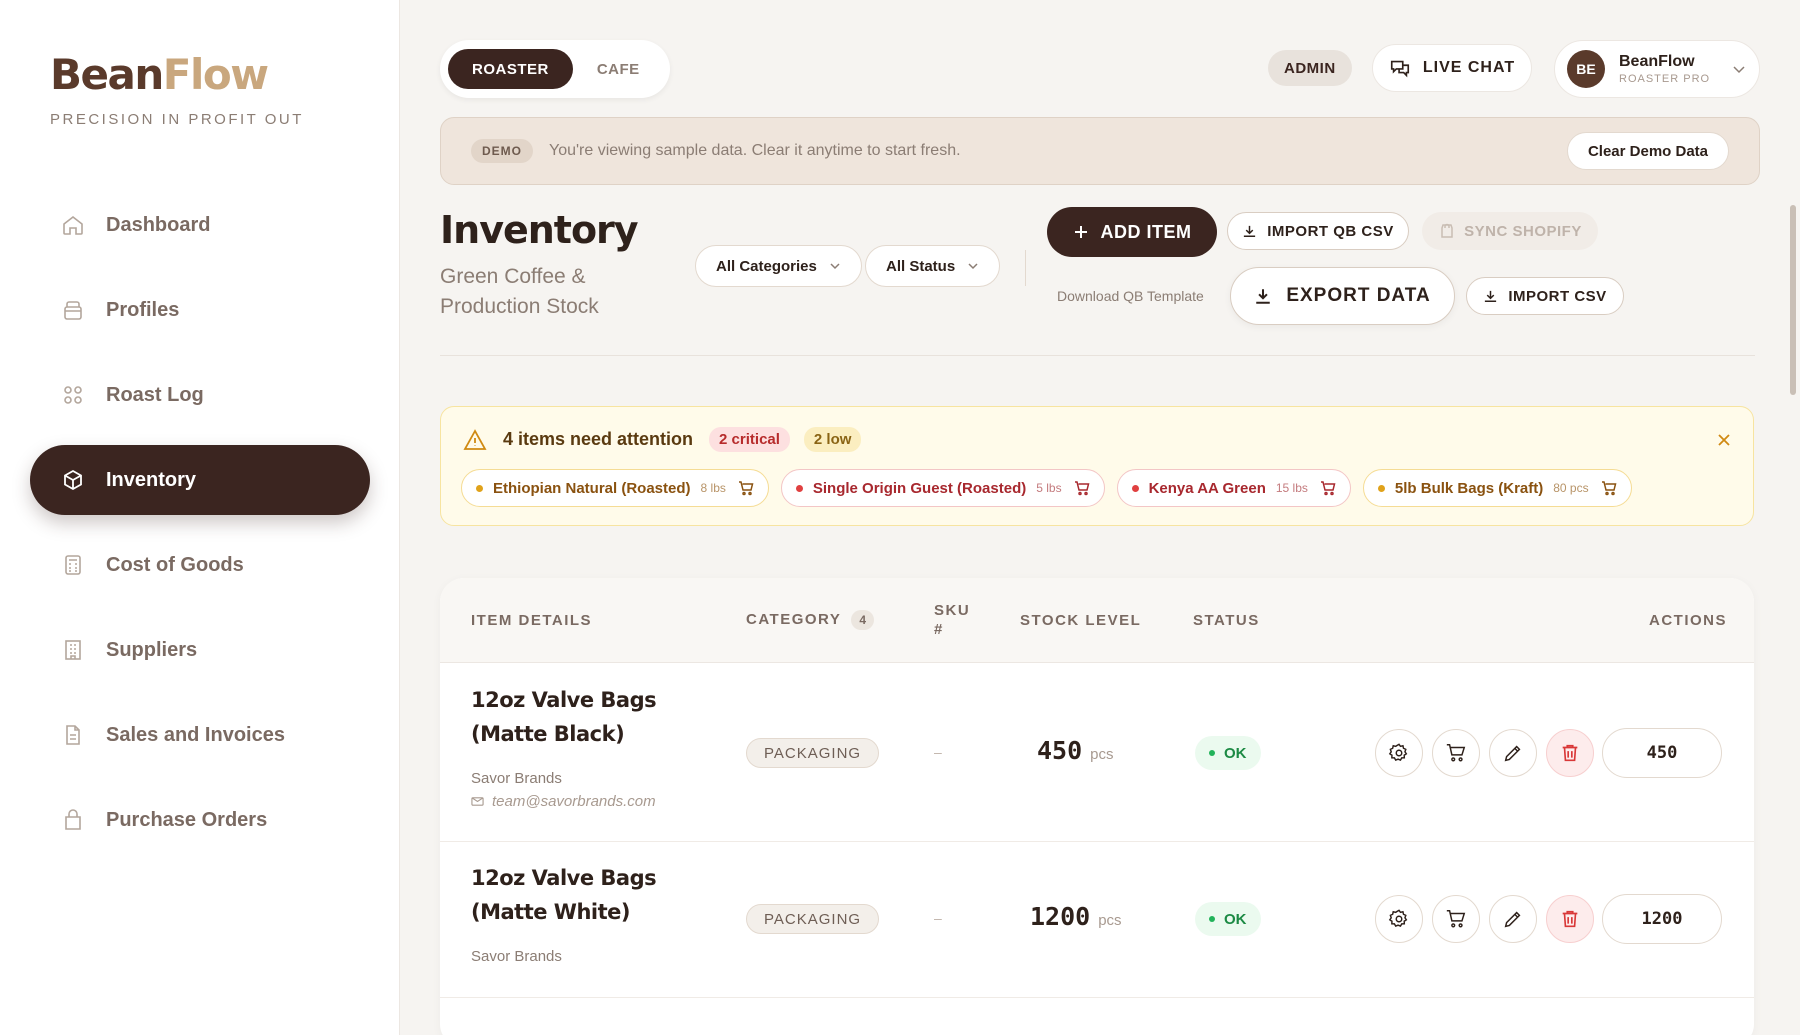 This screenshot has width=1800, height=1035. Describe the element at coordinates (159, 74) in the screenshot. I see `brand-logo: BeanFlow` at that location.